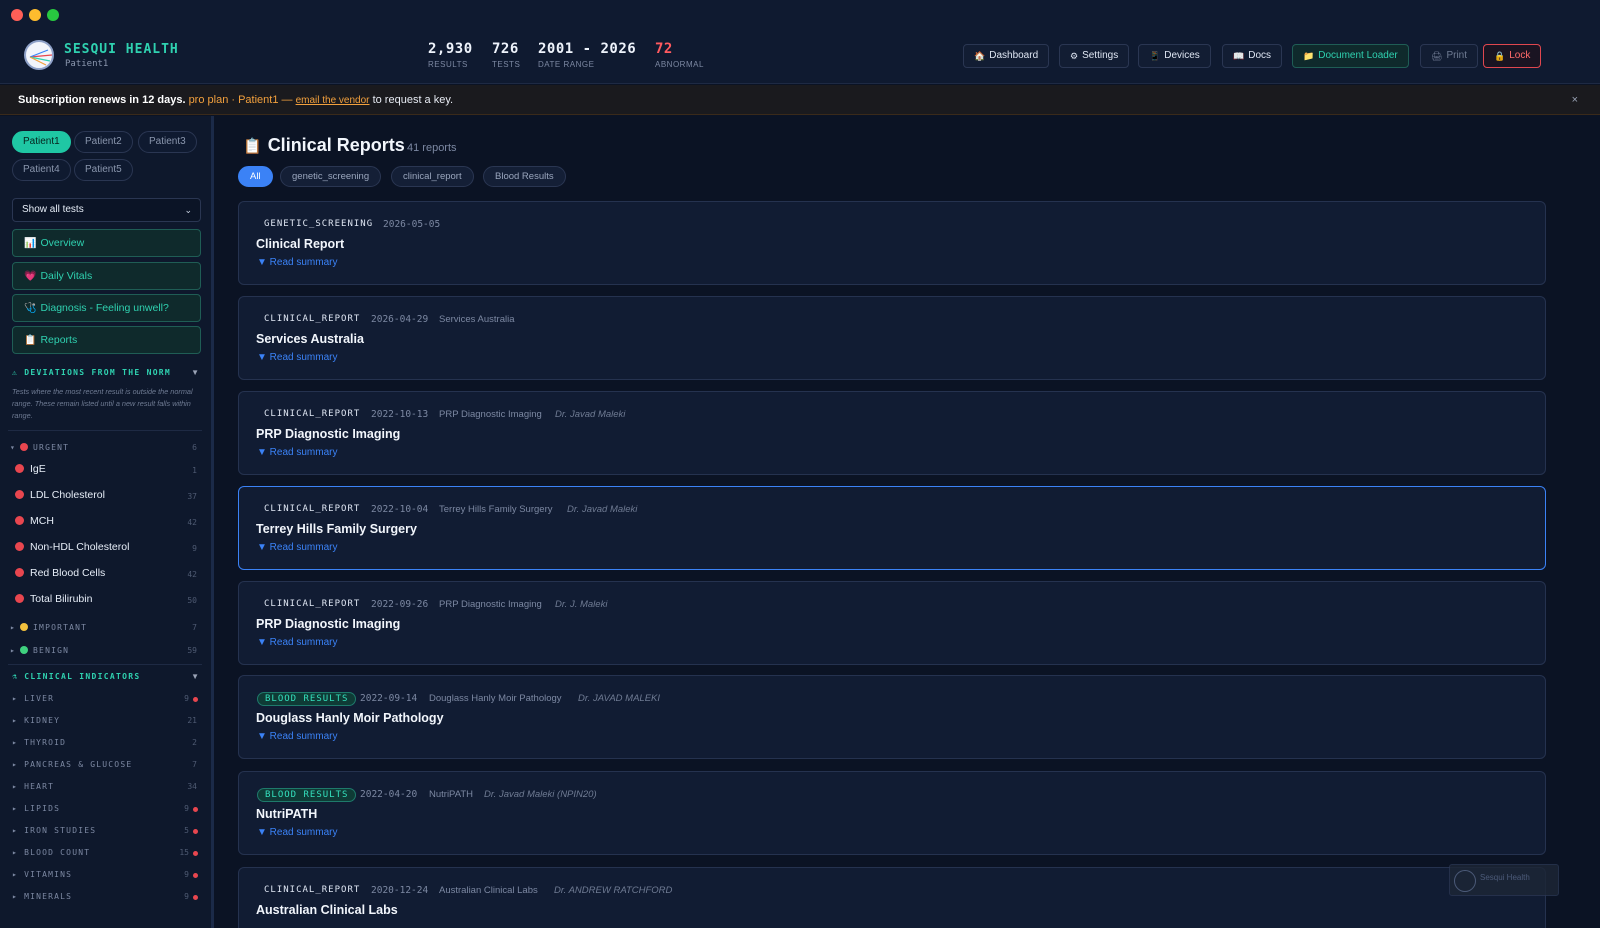  Describe the element at coordinates (432, 176) in the screenshot. I see `filter-clinical-report: clinical_report` at that location.